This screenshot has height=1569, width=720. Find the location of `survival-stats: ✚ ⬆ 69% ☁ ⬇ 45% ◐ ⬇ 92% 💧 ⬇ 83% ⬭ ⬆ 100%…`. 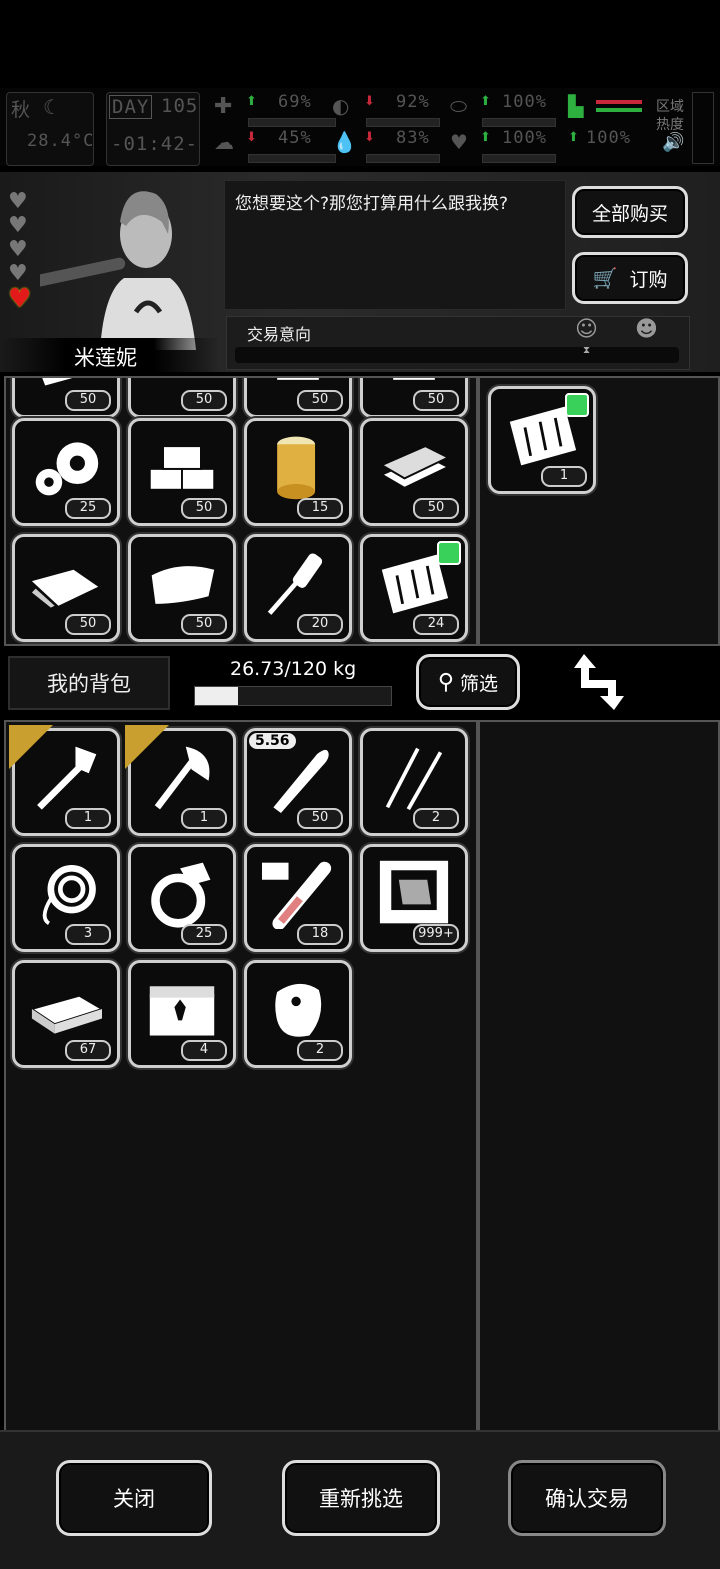

survival-stats: ✚ ⬆ 69% ☁ ⬇ 45% ◐ ⬇ 92% 💧 ⬇ 83% ⬭ ⬆ 100%… is located at coordinates (432, 128).